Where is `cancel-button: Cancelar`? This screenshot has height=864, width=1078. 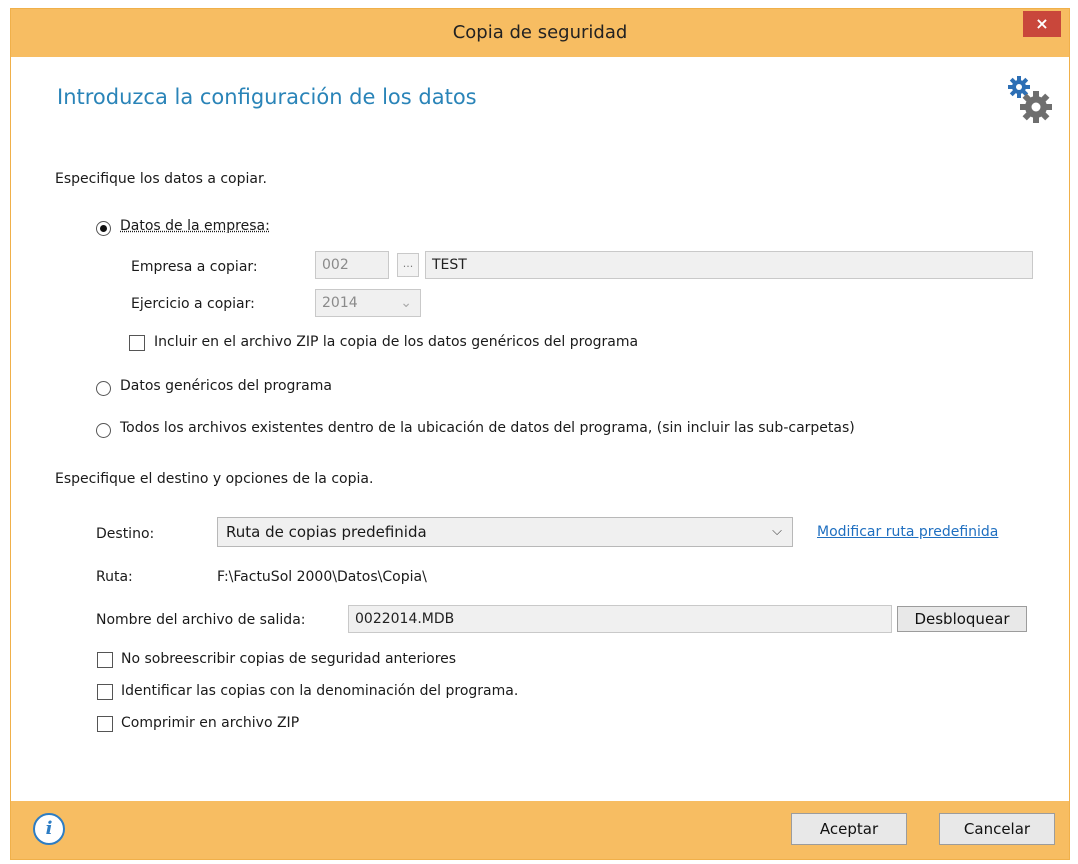
cancel-button: Cancelar is located at coordinates (997, 829).